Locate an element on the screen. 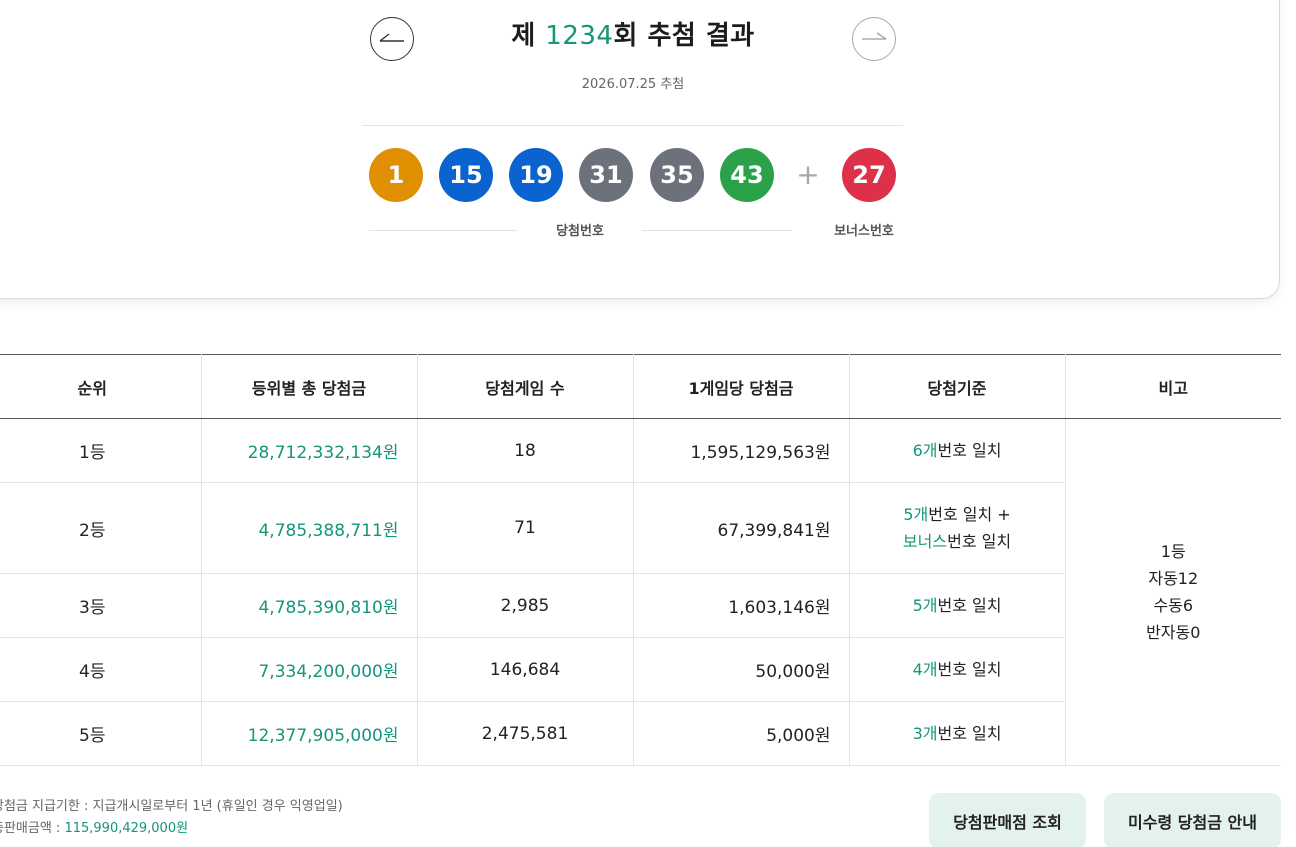 Image resolution: width=1296 pixels, height=847 pixels. criteria-cell: 3개번호 일치 is located at coordinates (957, 733).